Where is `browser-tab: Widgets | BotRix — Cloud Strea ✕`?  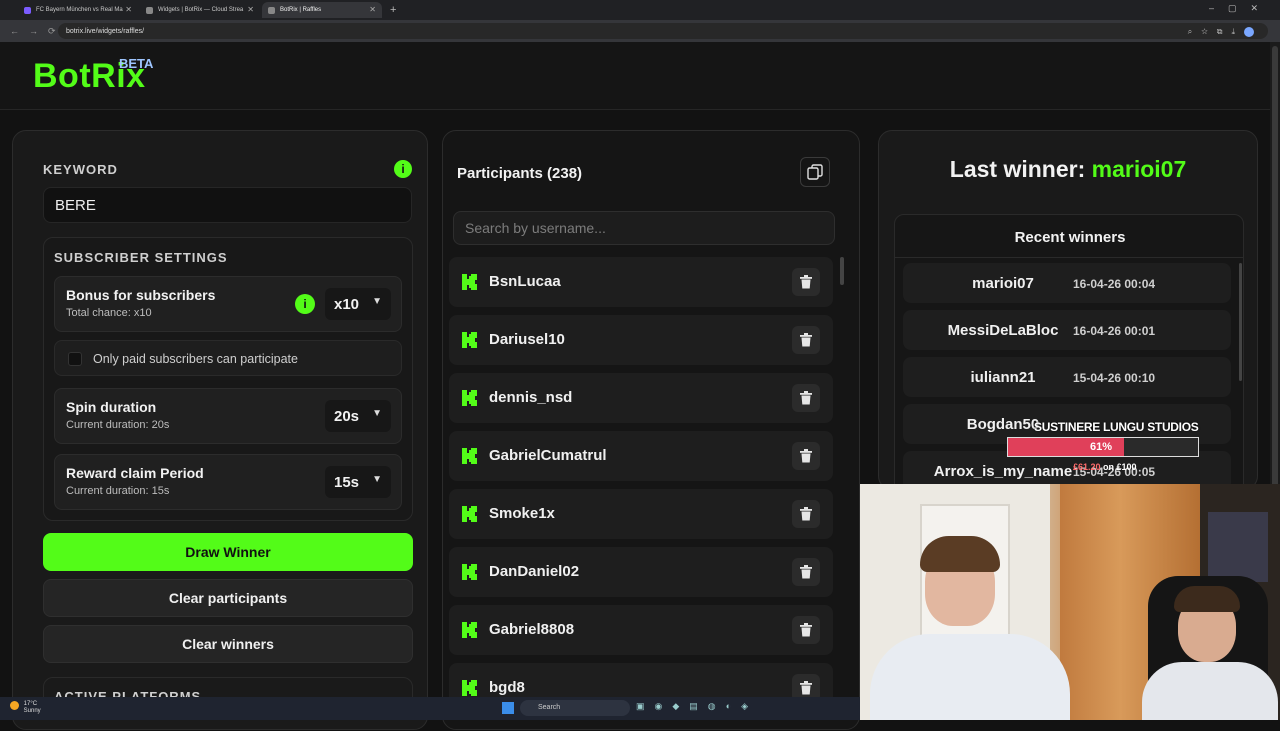
browser-tab: Widgets | BotRix — Cloud Strea ✕ is located at coordinates (200, 10).